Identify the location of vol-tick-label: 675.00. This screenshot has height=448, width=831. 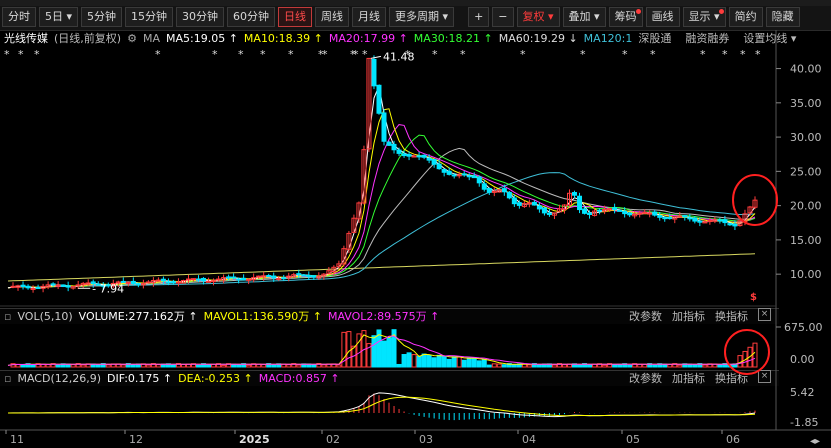
(803, 327).